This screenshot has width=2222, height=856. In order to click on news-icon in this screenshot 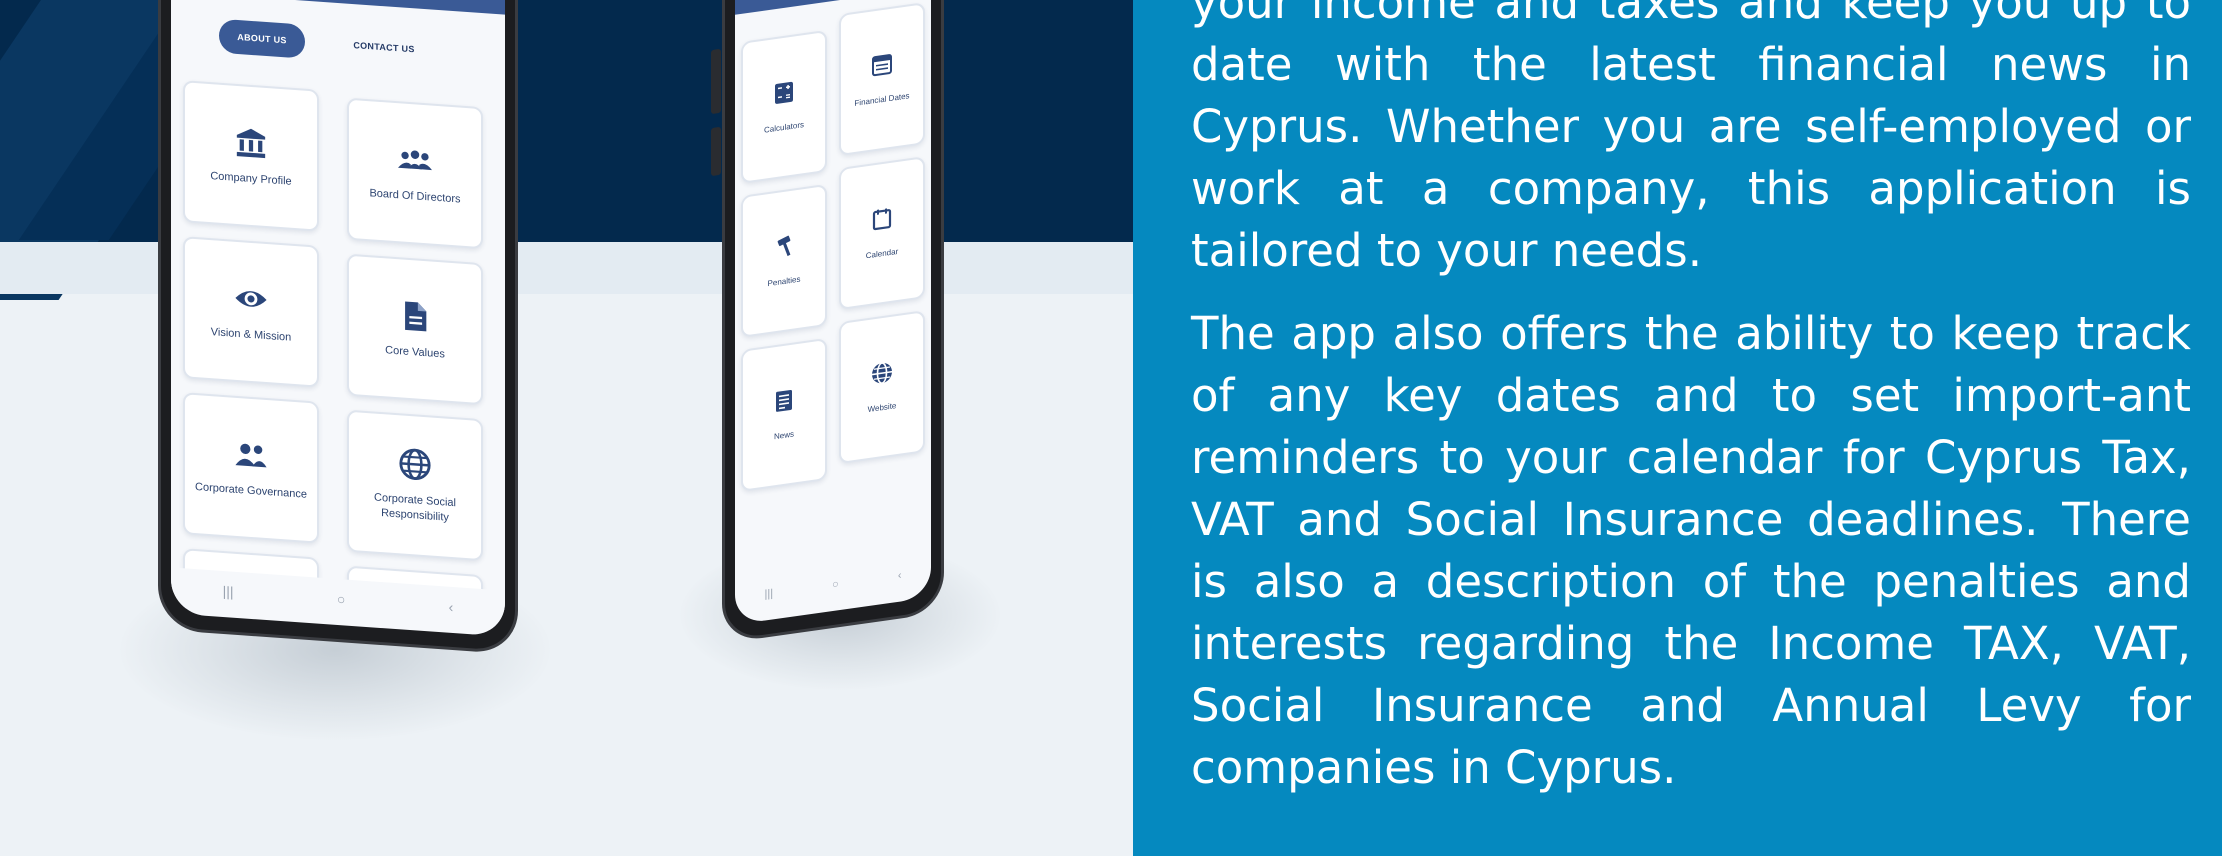, I will do `click(784, 400)`.